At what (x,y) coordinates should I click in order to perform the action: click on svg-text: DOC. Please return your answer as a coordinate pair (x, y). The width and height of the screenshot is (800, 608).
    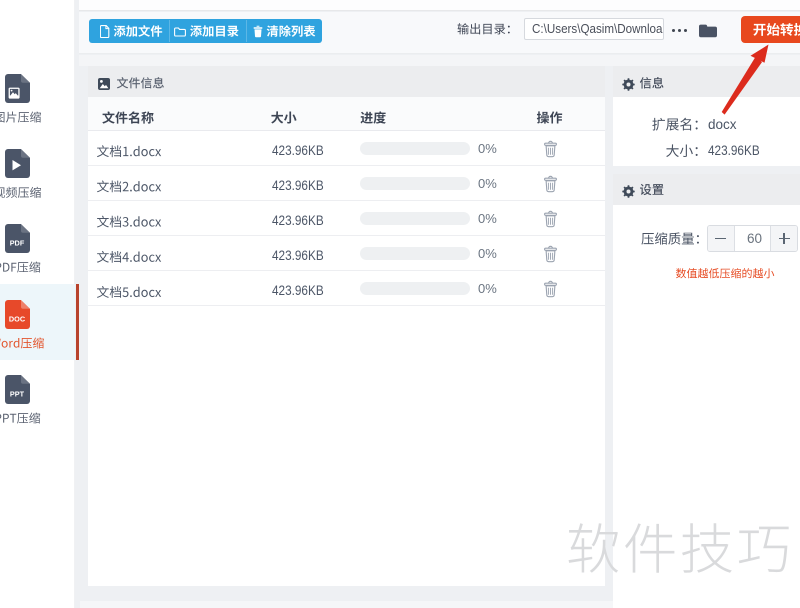
    Looking at the image, I should click on (17, 319).